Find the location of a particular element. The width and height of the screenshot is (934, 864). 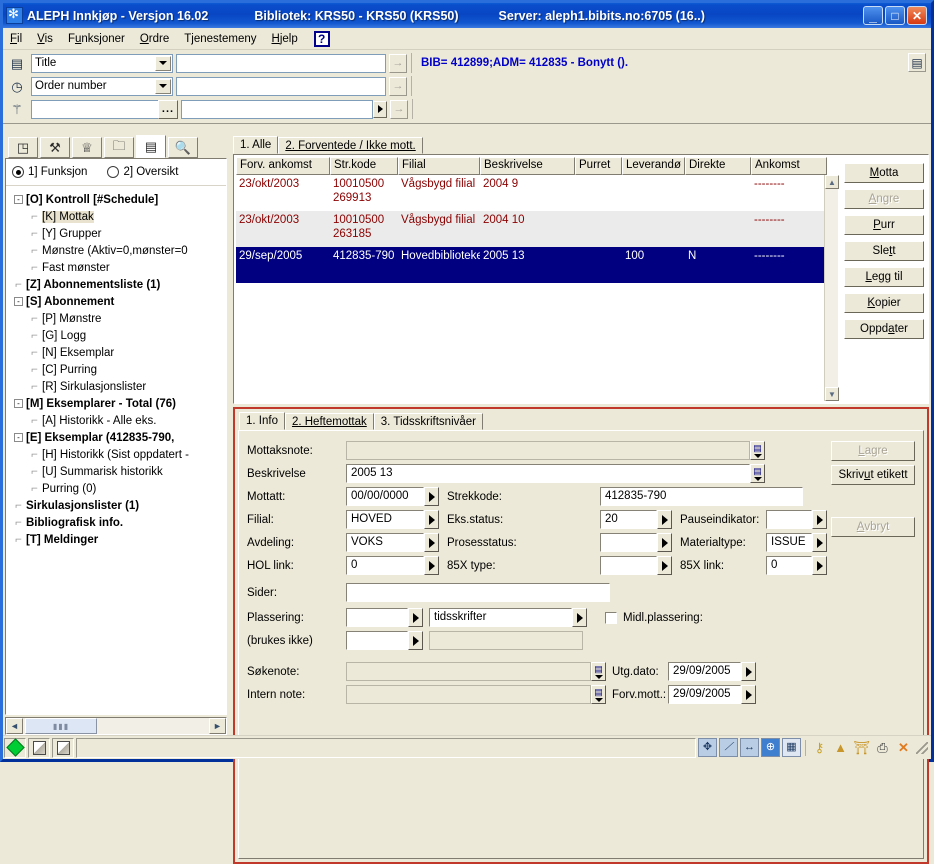

col-header-purret: Purret is located at coordinates (598, 166).